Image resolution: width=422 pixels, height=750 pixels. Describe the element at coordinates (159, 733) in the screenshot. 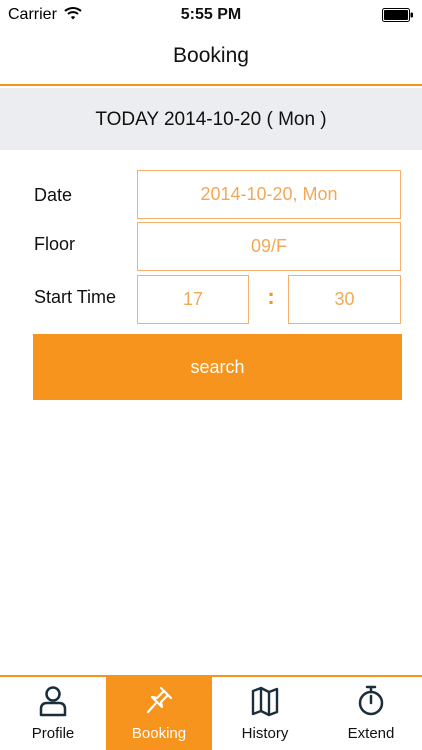

I see `tab-label-booking: Booking` at that location.